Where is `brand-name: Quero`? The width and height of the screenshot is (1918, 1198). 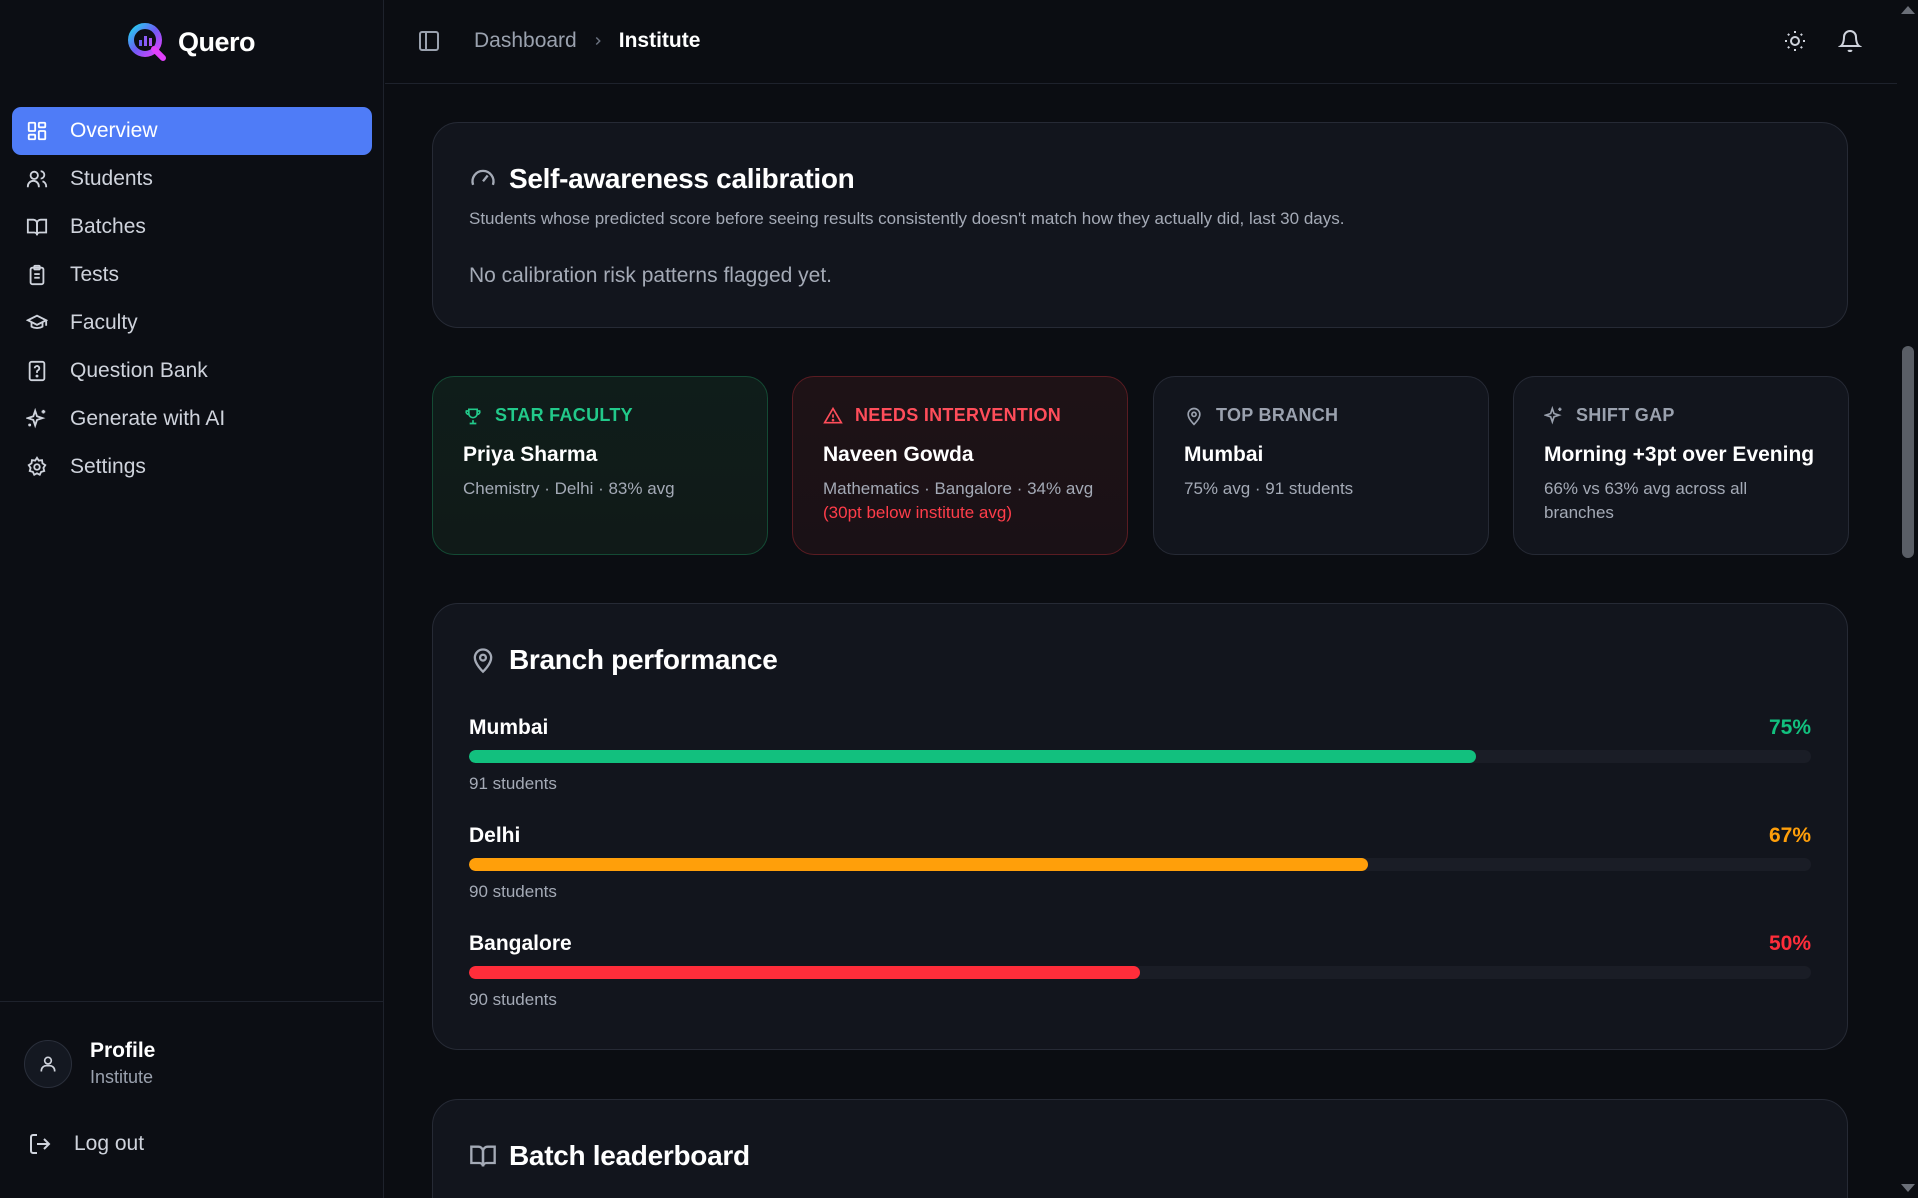 brand-name: Quero is located at coordinates (217, 41).